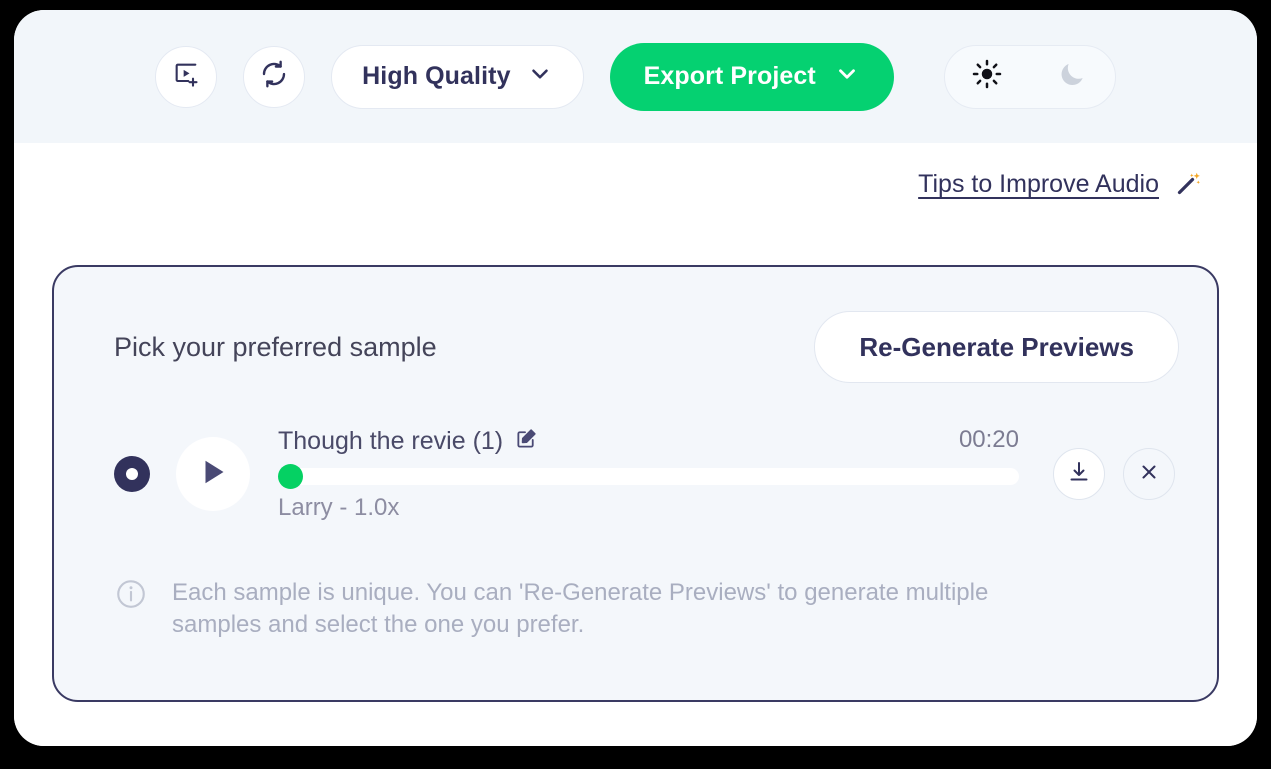 Image resolution: width=1271 pixels, height=769 pixels. Describe the element at coordinates (290, 476) in the screenshot. I see `progress-thumb` at that location.